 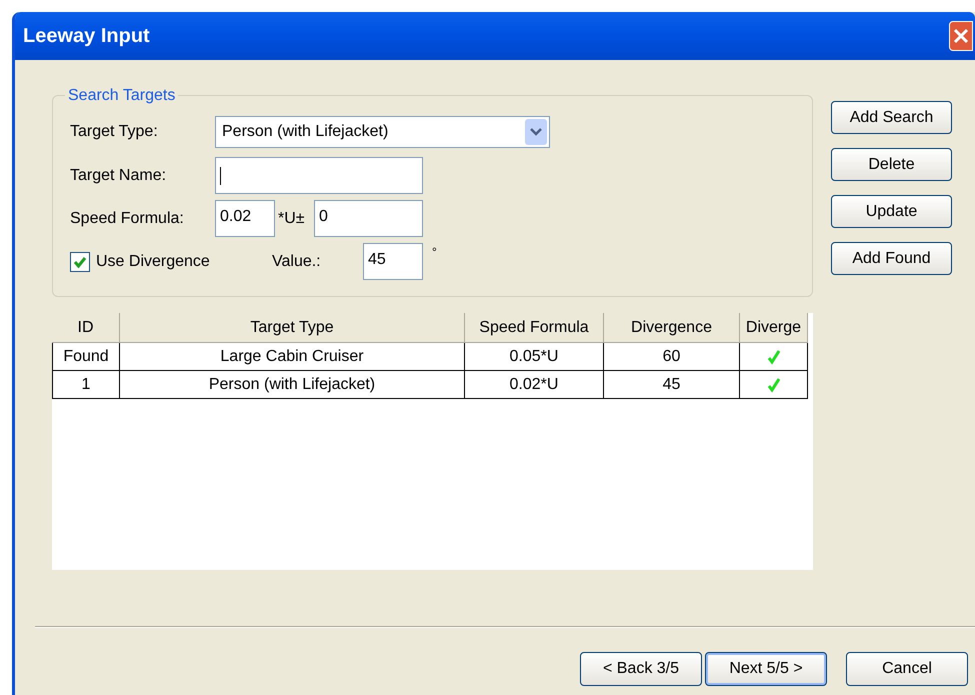 What do you see at coordinates (127, 218) in the screenshot?
I see `field-label: Speed Formula:` at bounding box center [127, 218].